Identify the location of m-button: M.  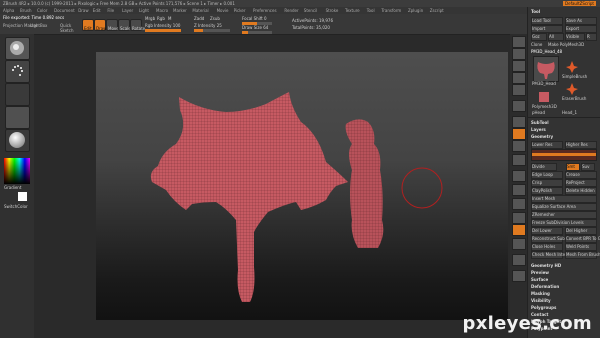
(169, 18).